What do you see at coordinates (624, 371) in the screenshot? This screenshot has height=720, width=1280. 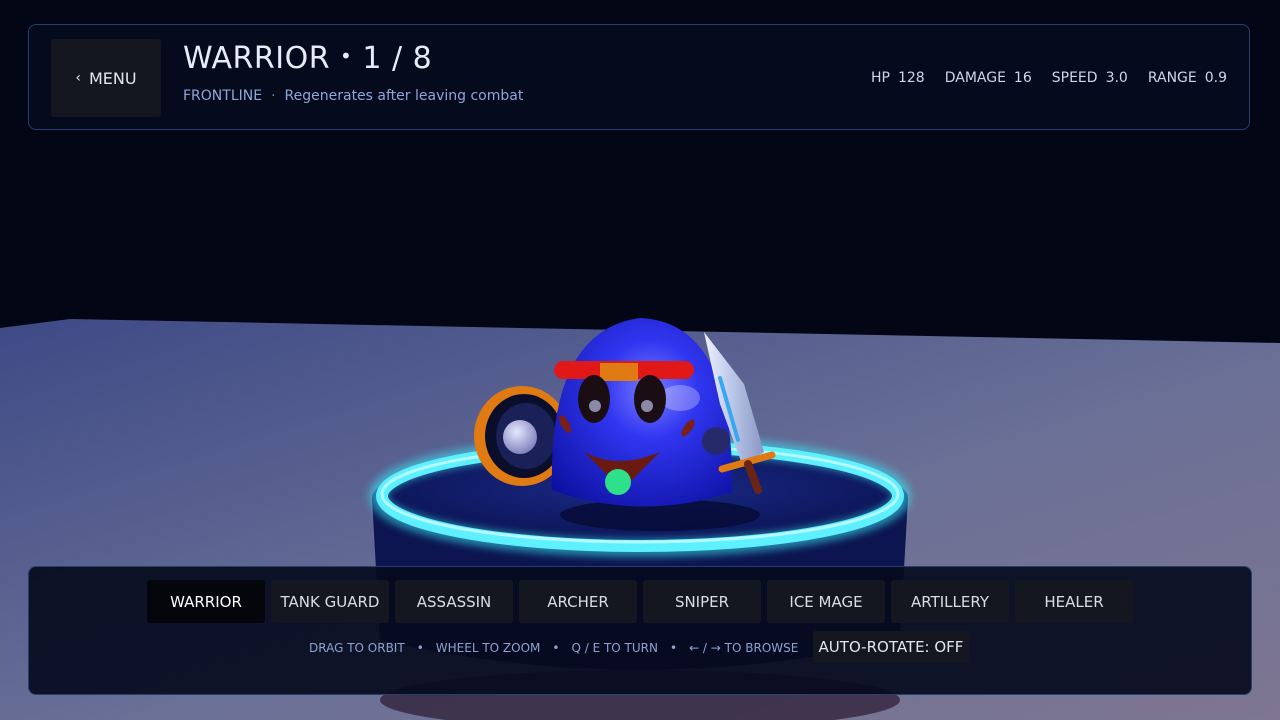 I see `headband` at bounding box center [624, 371].